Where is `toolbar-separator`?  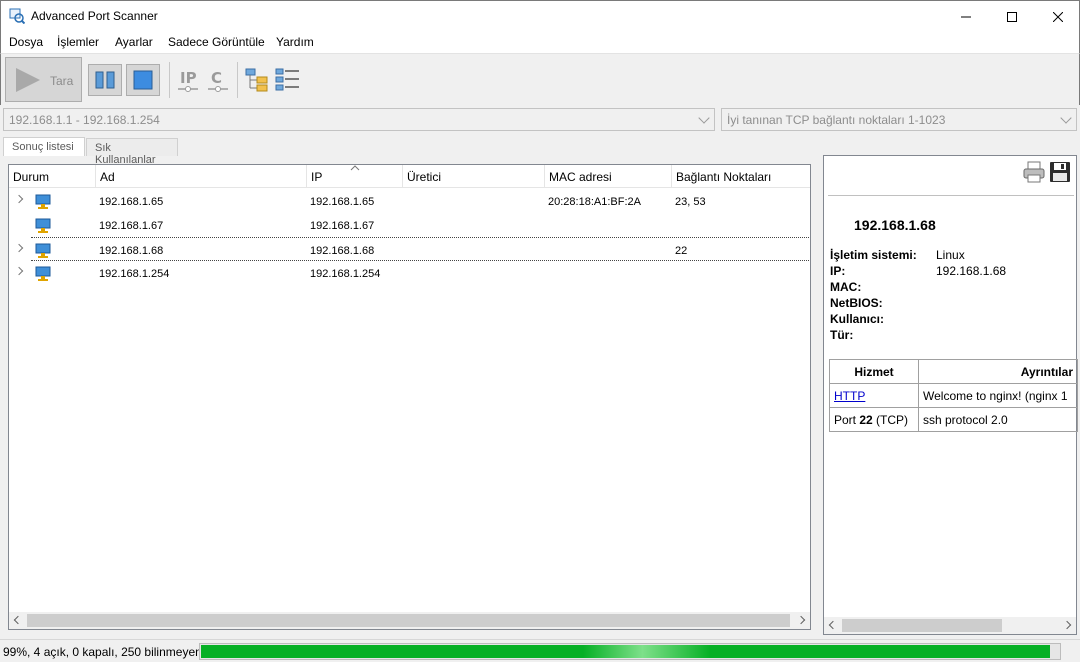 toolbar-separator is located at coordinates (169, 80).